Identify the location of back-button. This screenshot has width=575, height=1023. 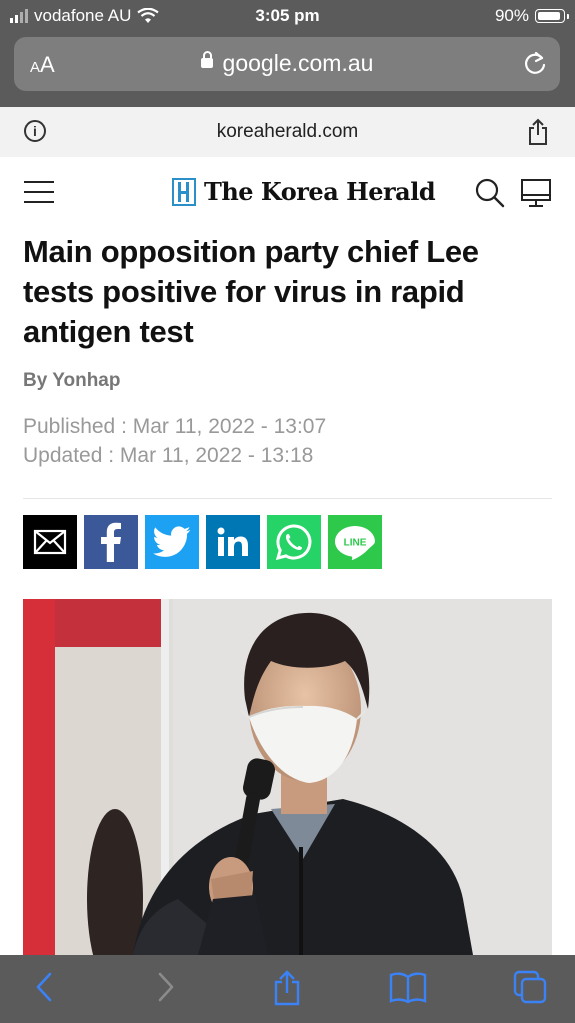
(44, 989).